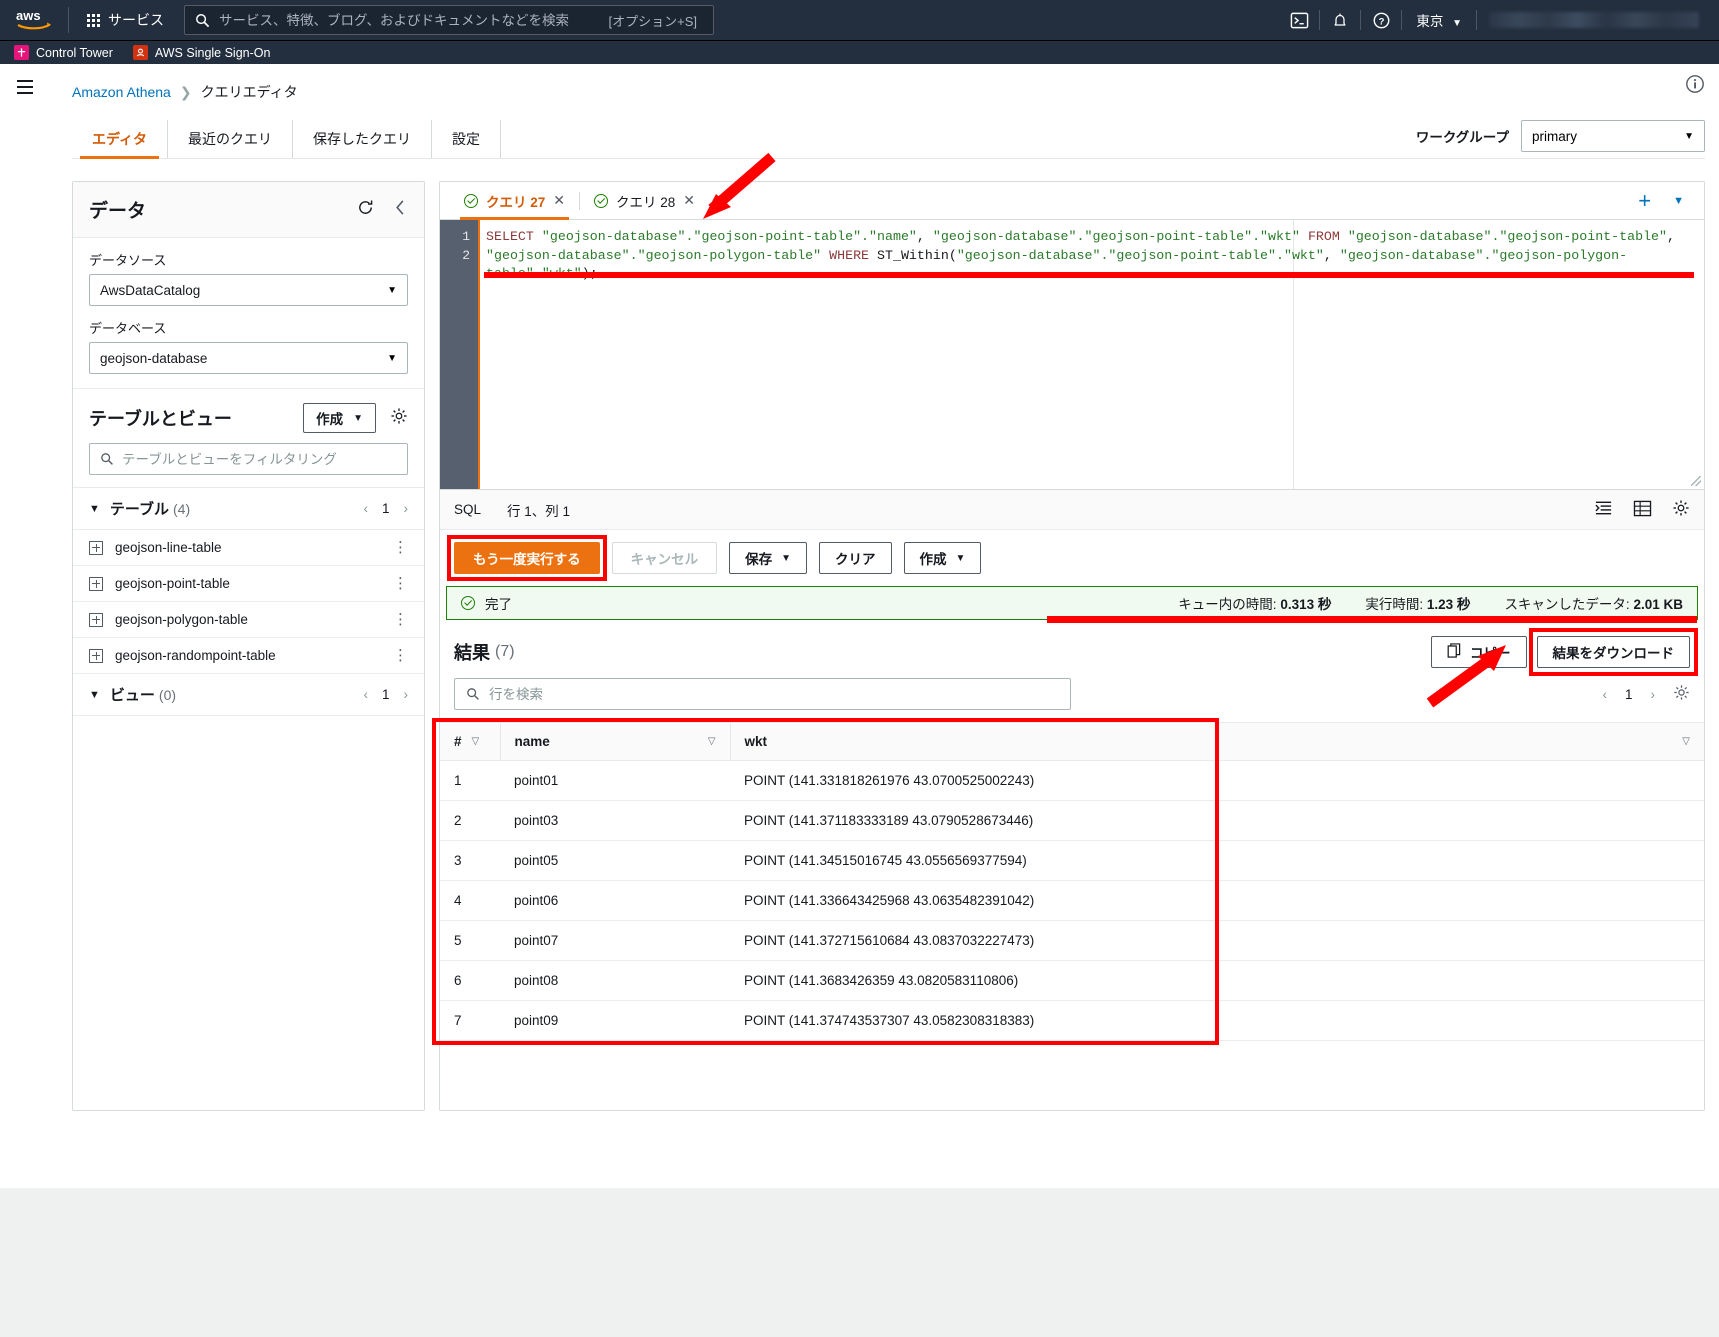  What do you see at coordinates (855, 558) in the screenshot?
I see `clear-button: クリア` at bounding box center [855, 558].